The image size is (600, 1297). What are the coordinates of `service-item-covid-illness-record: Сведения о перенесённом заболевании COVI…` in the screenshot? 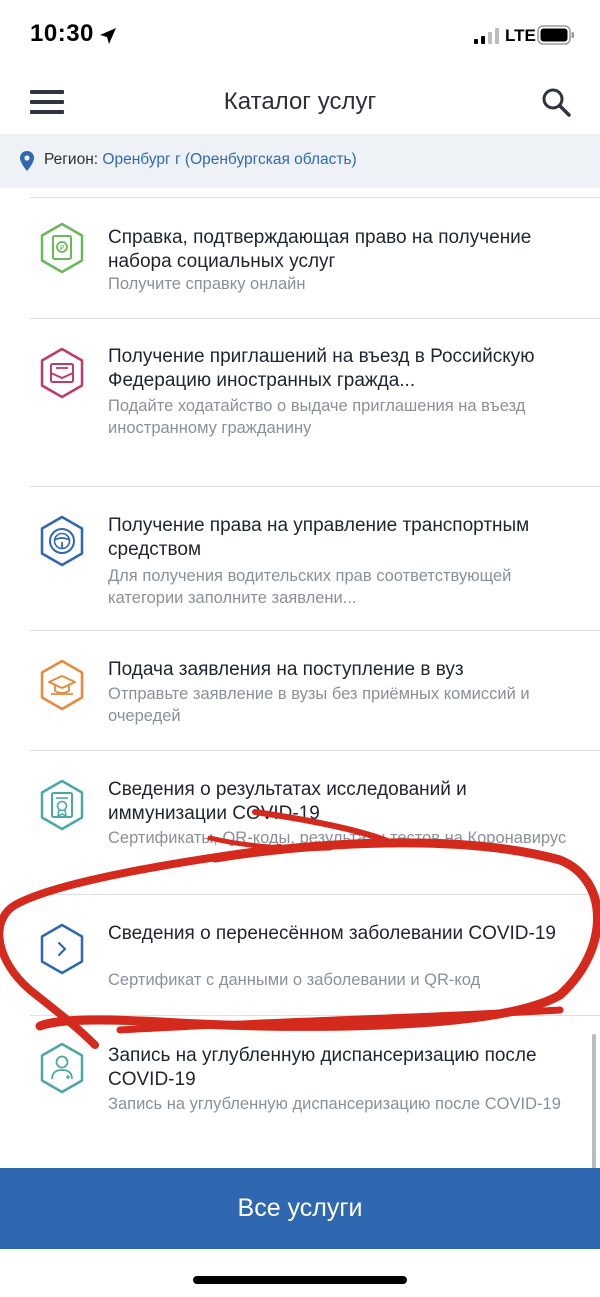 It's located at (300, 955).